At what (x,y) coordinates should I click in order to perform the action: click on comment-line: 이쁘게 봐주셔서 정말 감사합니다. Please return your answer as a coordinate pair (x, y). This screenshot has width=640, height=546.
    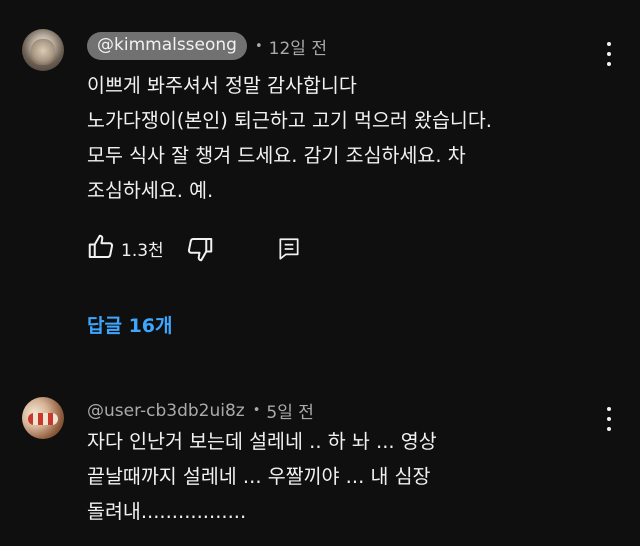
    Looking at the image, I should click on (222, 85).